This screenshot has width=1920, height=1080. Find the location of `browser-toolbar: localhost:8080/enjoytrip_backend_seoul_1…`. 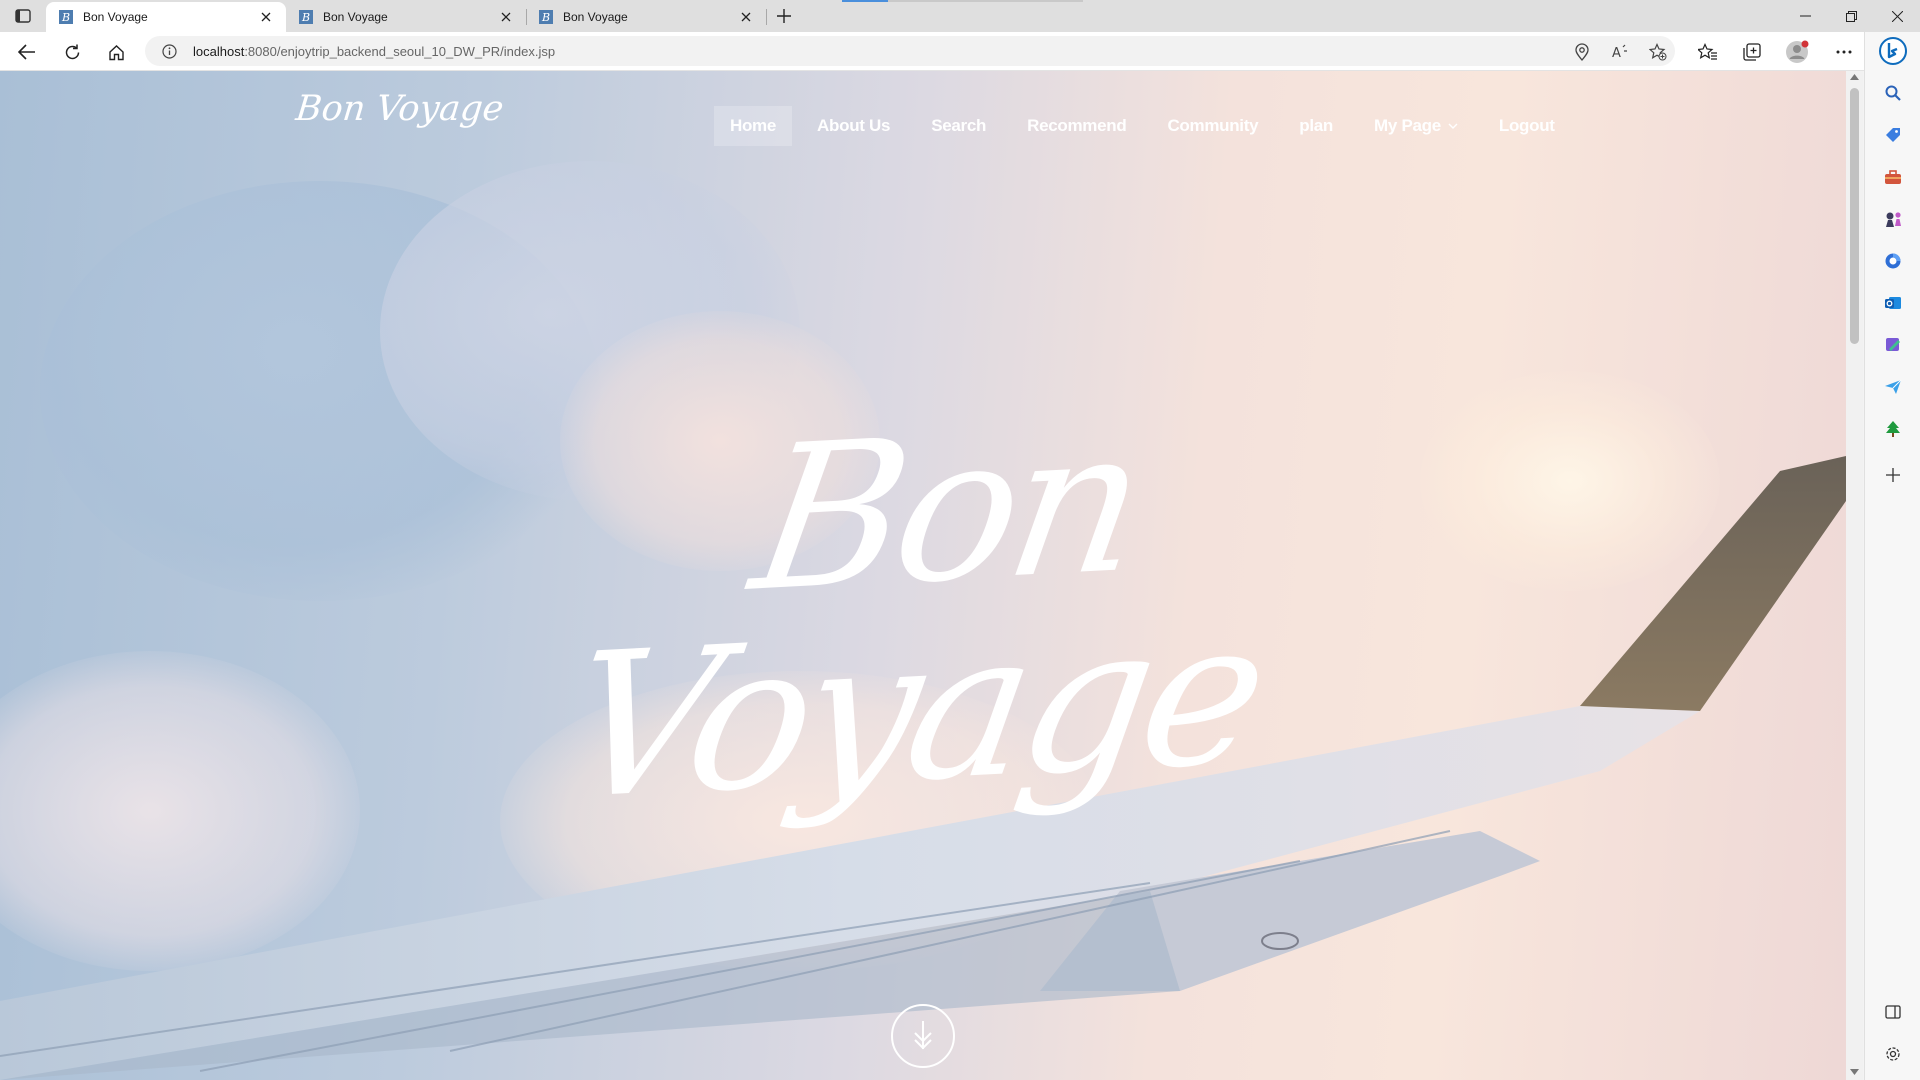

browser-toolbar: localhost:8080/enjoytrip_backend_seoul_1… is located at coordinates (960, 51).